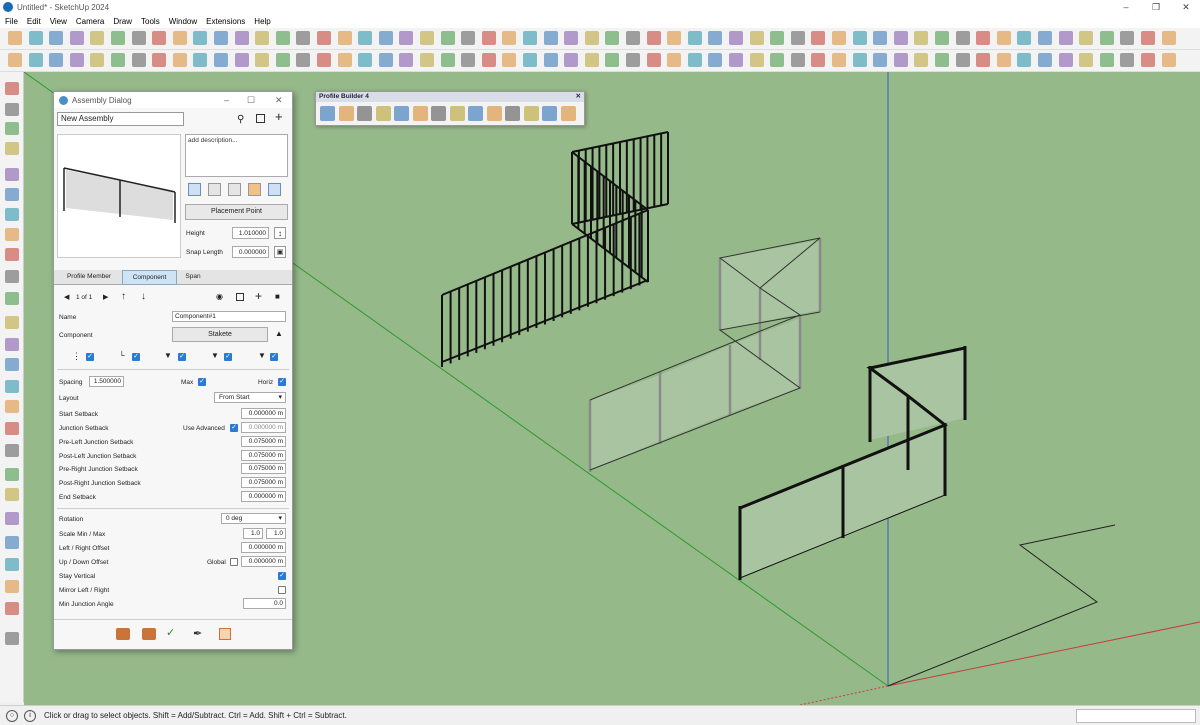 The image size is (1200, 725). What do you see at coordinates (756, 38) in the screenshot?
I see `toolbar1-tool-37-icon` at bounding box center [756, 38].